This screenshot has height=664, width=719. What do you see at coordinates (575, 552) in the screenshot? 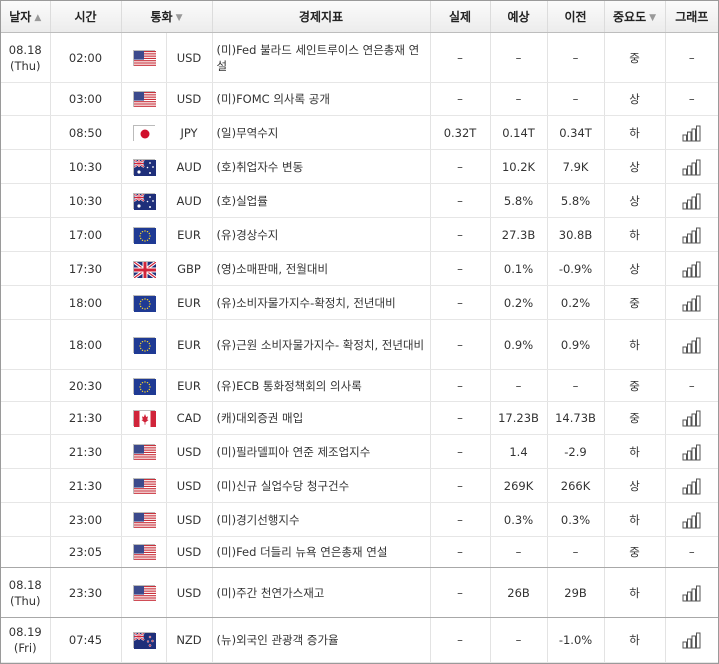
I see `previous-cell: –` at bounding box center [575, 552].